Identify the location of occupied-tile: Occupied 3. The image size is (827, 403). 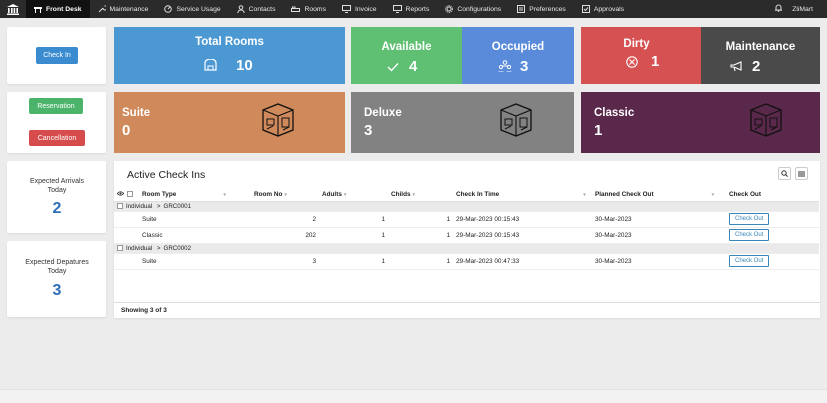
(518, 55).